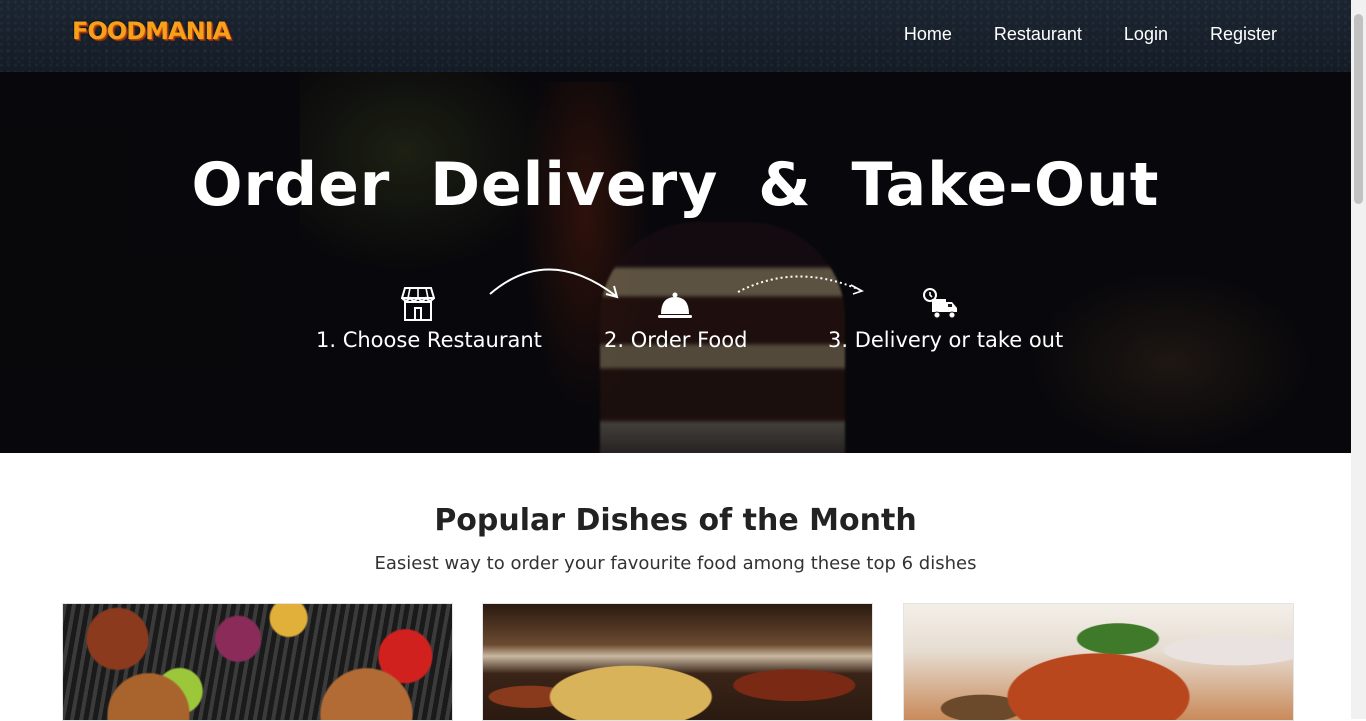 Image resolution: width=1366 pixels, height=721 pixels. I want to click on nav-home-link: Home, so click(928, 34).